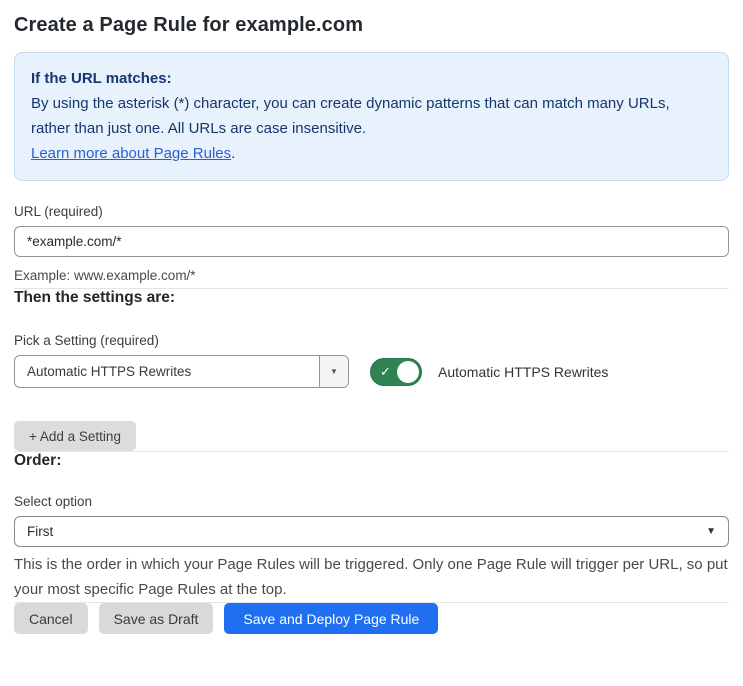 This screenshot has height=686, width=743. I want to click on setting-toggle: ✓, so click(396, 371).